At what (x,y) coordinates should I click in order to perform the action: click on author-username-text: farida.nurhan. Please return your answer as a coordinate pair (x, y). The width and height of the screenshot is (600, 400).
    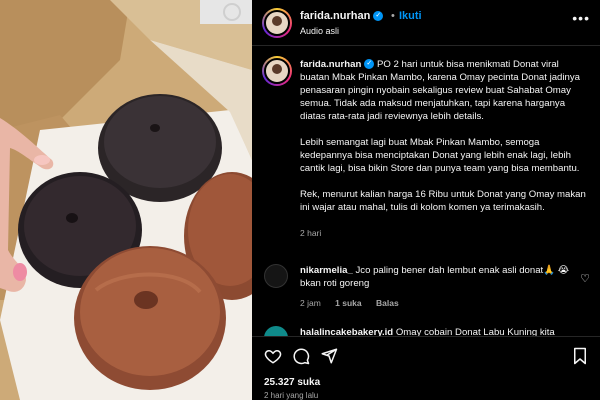
    Looking at the image, I should click on (335, 16).